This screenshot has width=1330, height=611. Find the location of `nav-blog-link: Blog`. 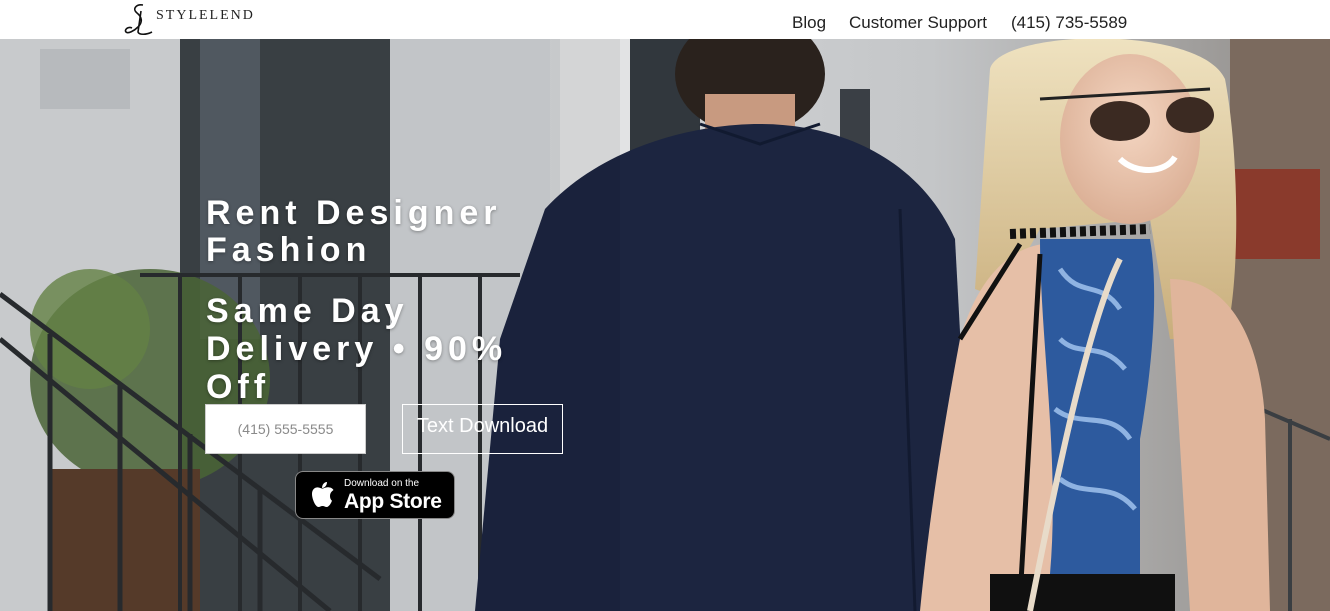

nav-blog-link: Blog is located at coordinates (809, 23).